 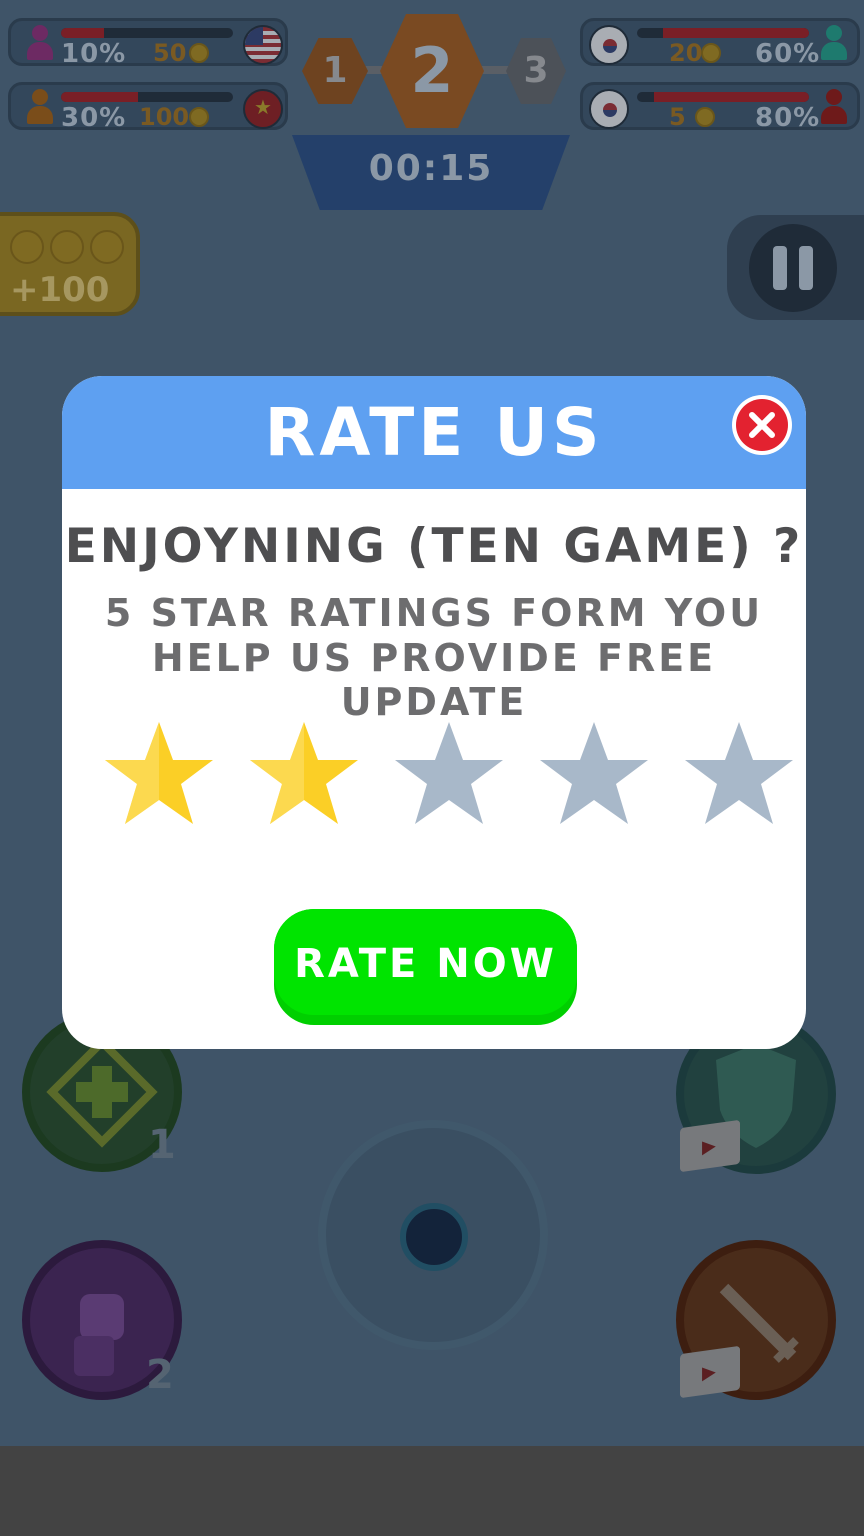 I want to click on player-panel-3: 20 60%, so click(x=720, y=43).